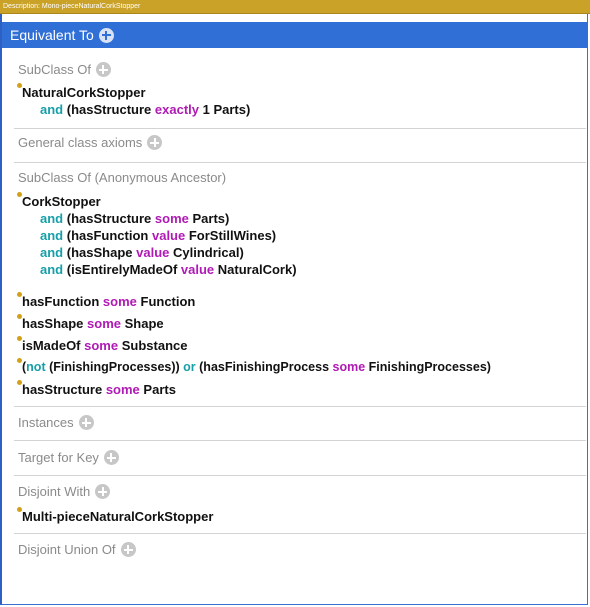 The height and width of the screenshot is (607, 590). What do you see at coordinates (159, 389) in the screenshot?
I see `class-name: Parts` at bounding box center [159, 389].